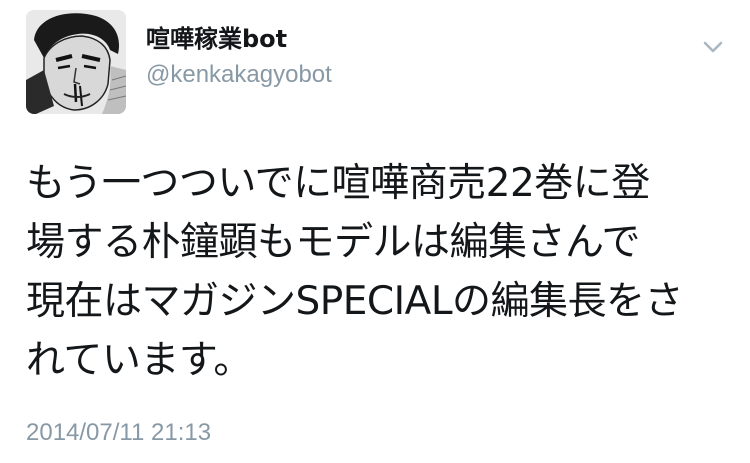 The height and width of the screenshot is (463, 750). Describe the element at coordinates (139, 360) in the screenshot. I see `tweet-text-line: れています。` at that location.